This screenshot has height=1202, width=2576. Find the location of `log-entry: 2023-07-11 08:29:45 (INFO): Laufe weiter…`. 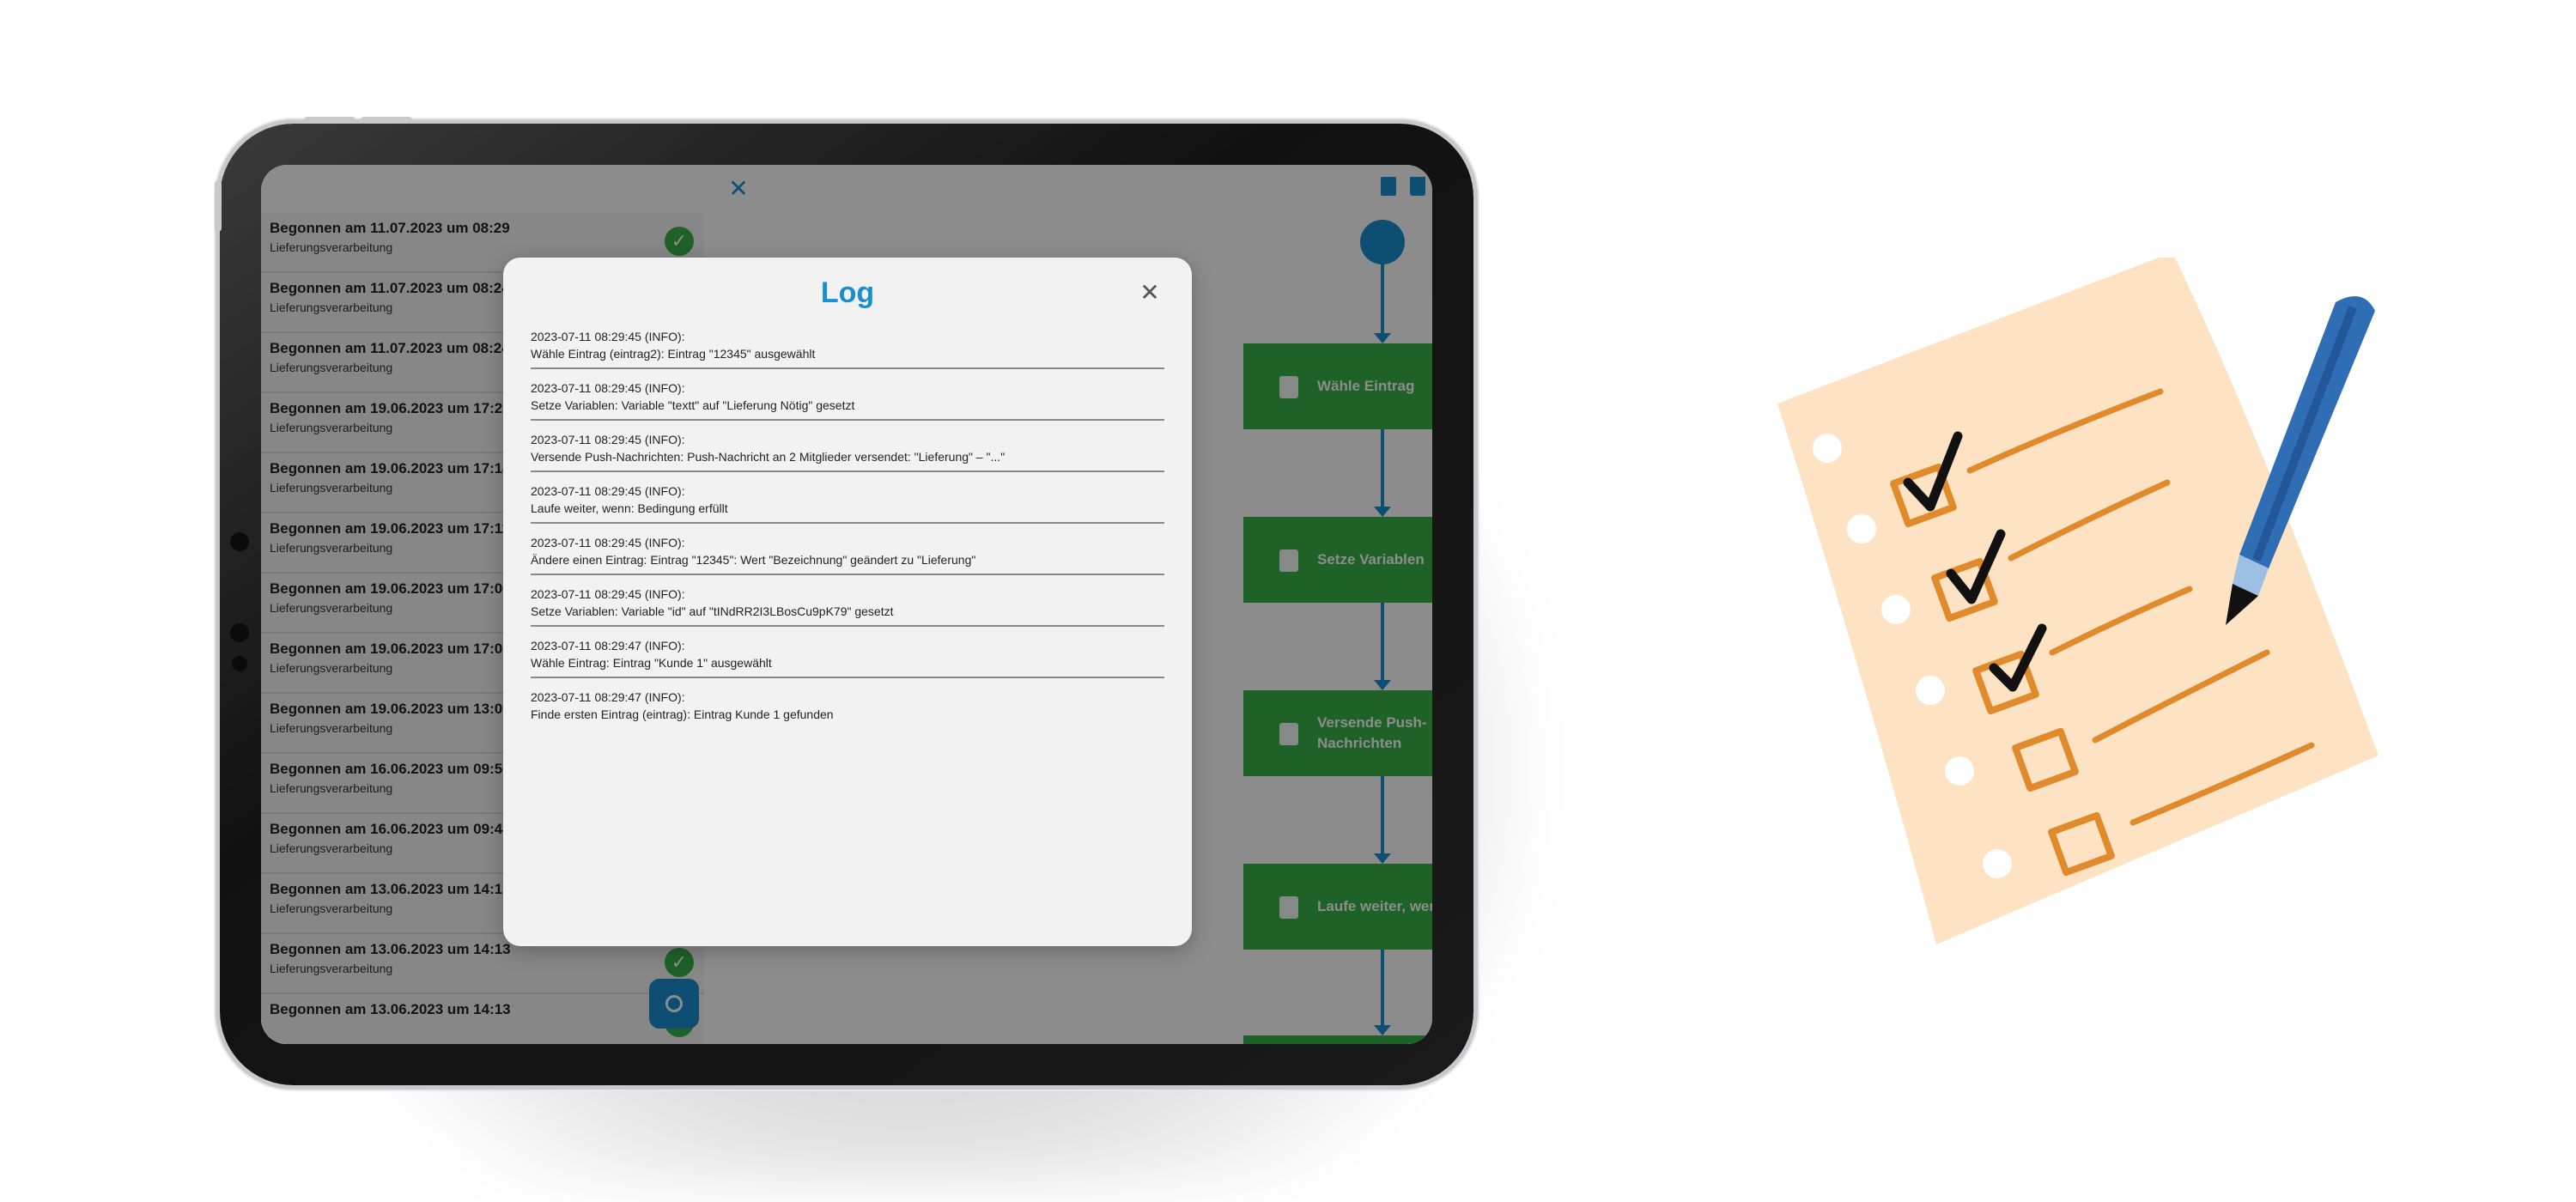

log-entry: 2023-07-11 08:29:45 (INFO): Laufe weiter… is located at coordinates (847, 504).